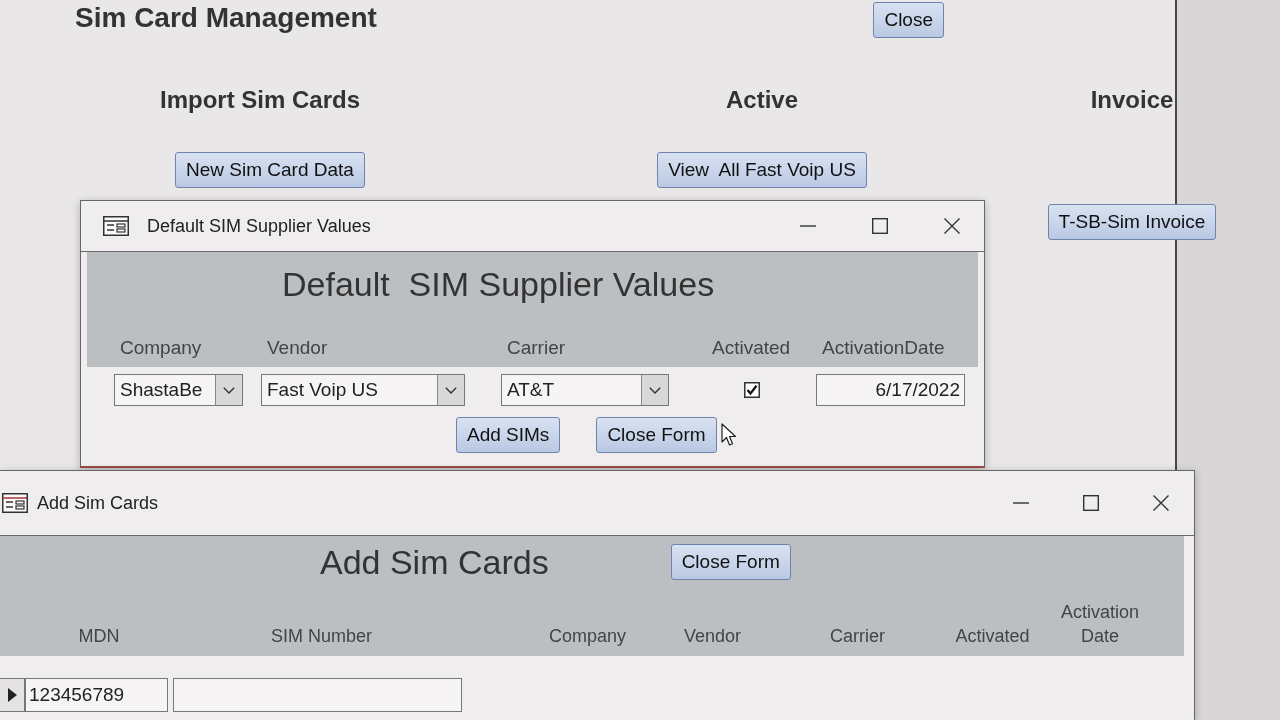 This screenshot has width=1280, height=720. What do you see at coordinates (12, 695) in the screenshot?
I see `record-selector` at bounding box center [12, 695].